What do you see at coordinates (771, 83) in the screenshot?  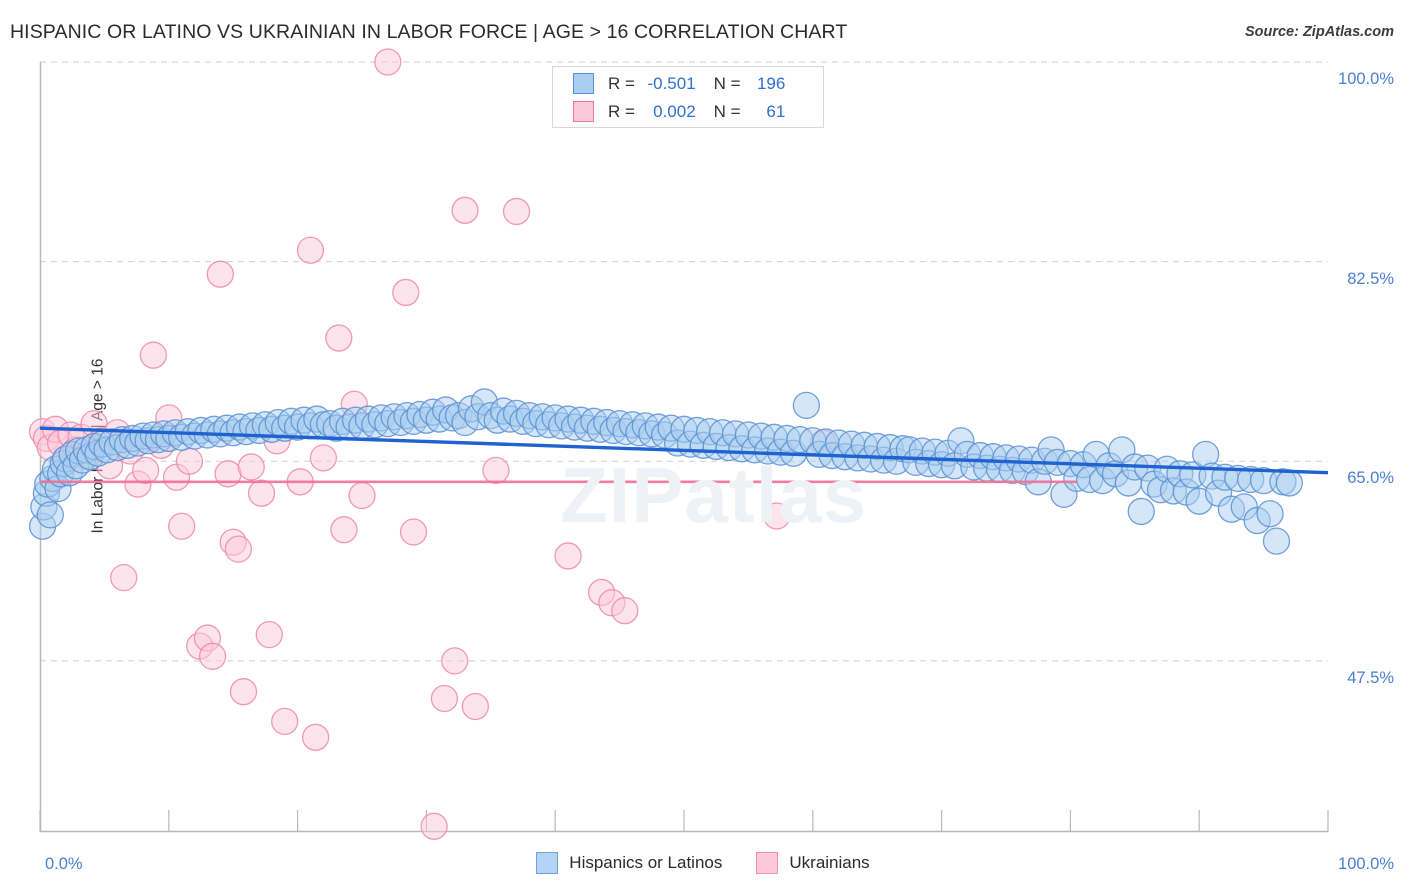 I see `n-value-hispanics: 196` at bounding box center [771, 83].